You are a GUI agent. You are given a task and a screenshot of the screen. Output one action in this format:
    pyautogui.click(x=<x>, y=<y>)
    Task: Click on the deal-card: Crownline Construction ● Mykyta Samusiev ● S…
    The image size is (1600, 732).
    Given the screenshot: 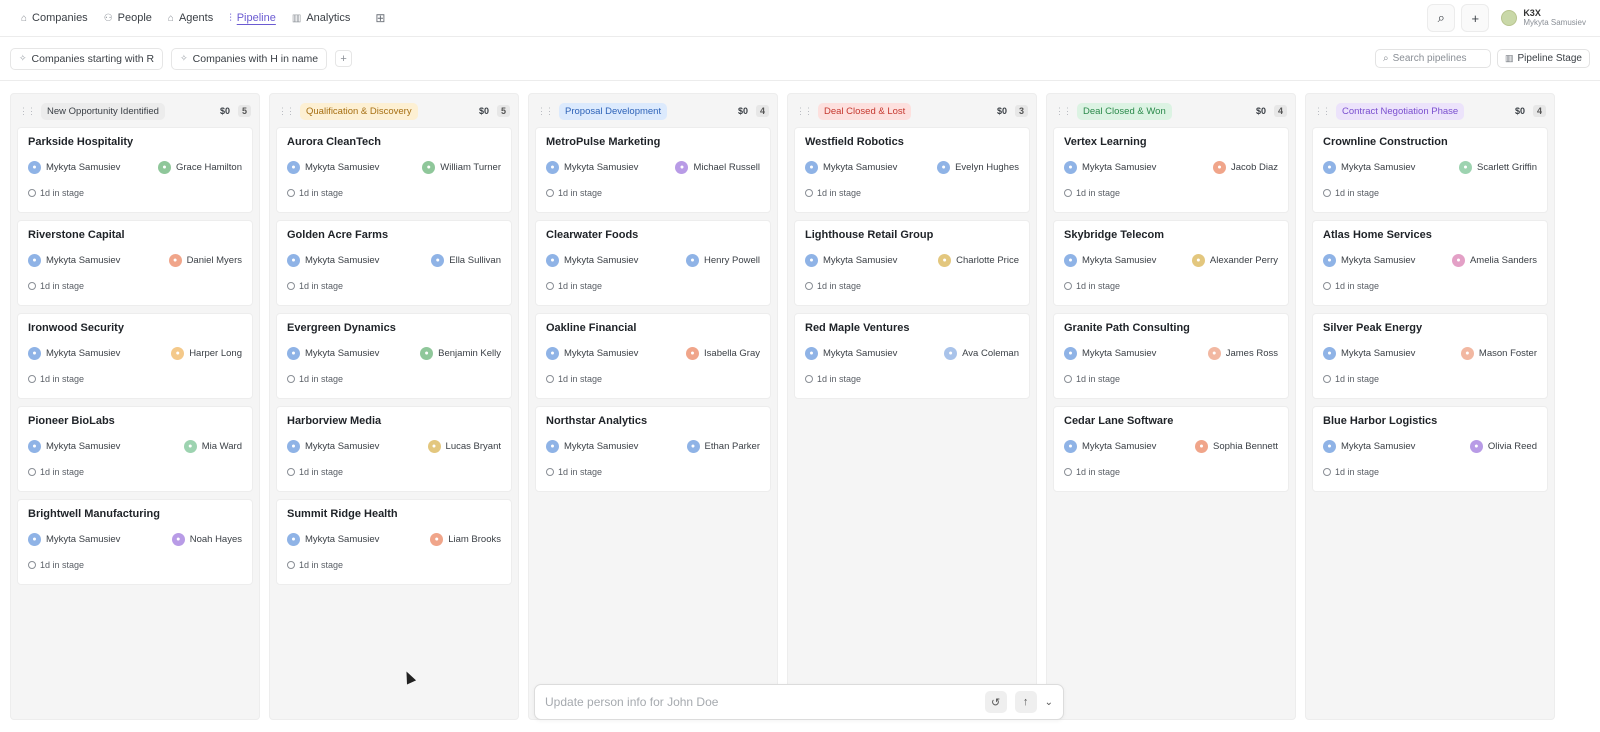 What is the action you would take?
    pyautogui.click(x=1430, y=170)
    